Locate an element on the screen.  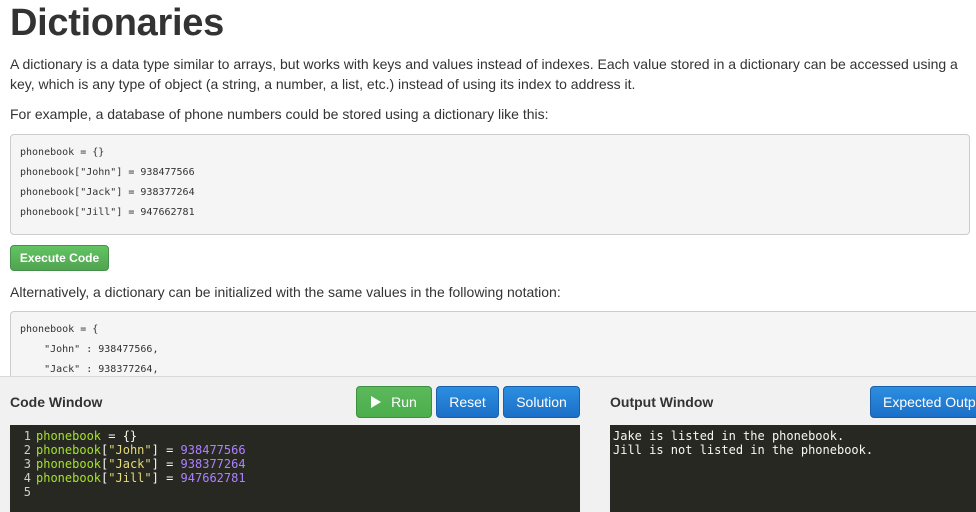
output-line: Jake is listed in the phonebook. is located at coordinates (729, 436).